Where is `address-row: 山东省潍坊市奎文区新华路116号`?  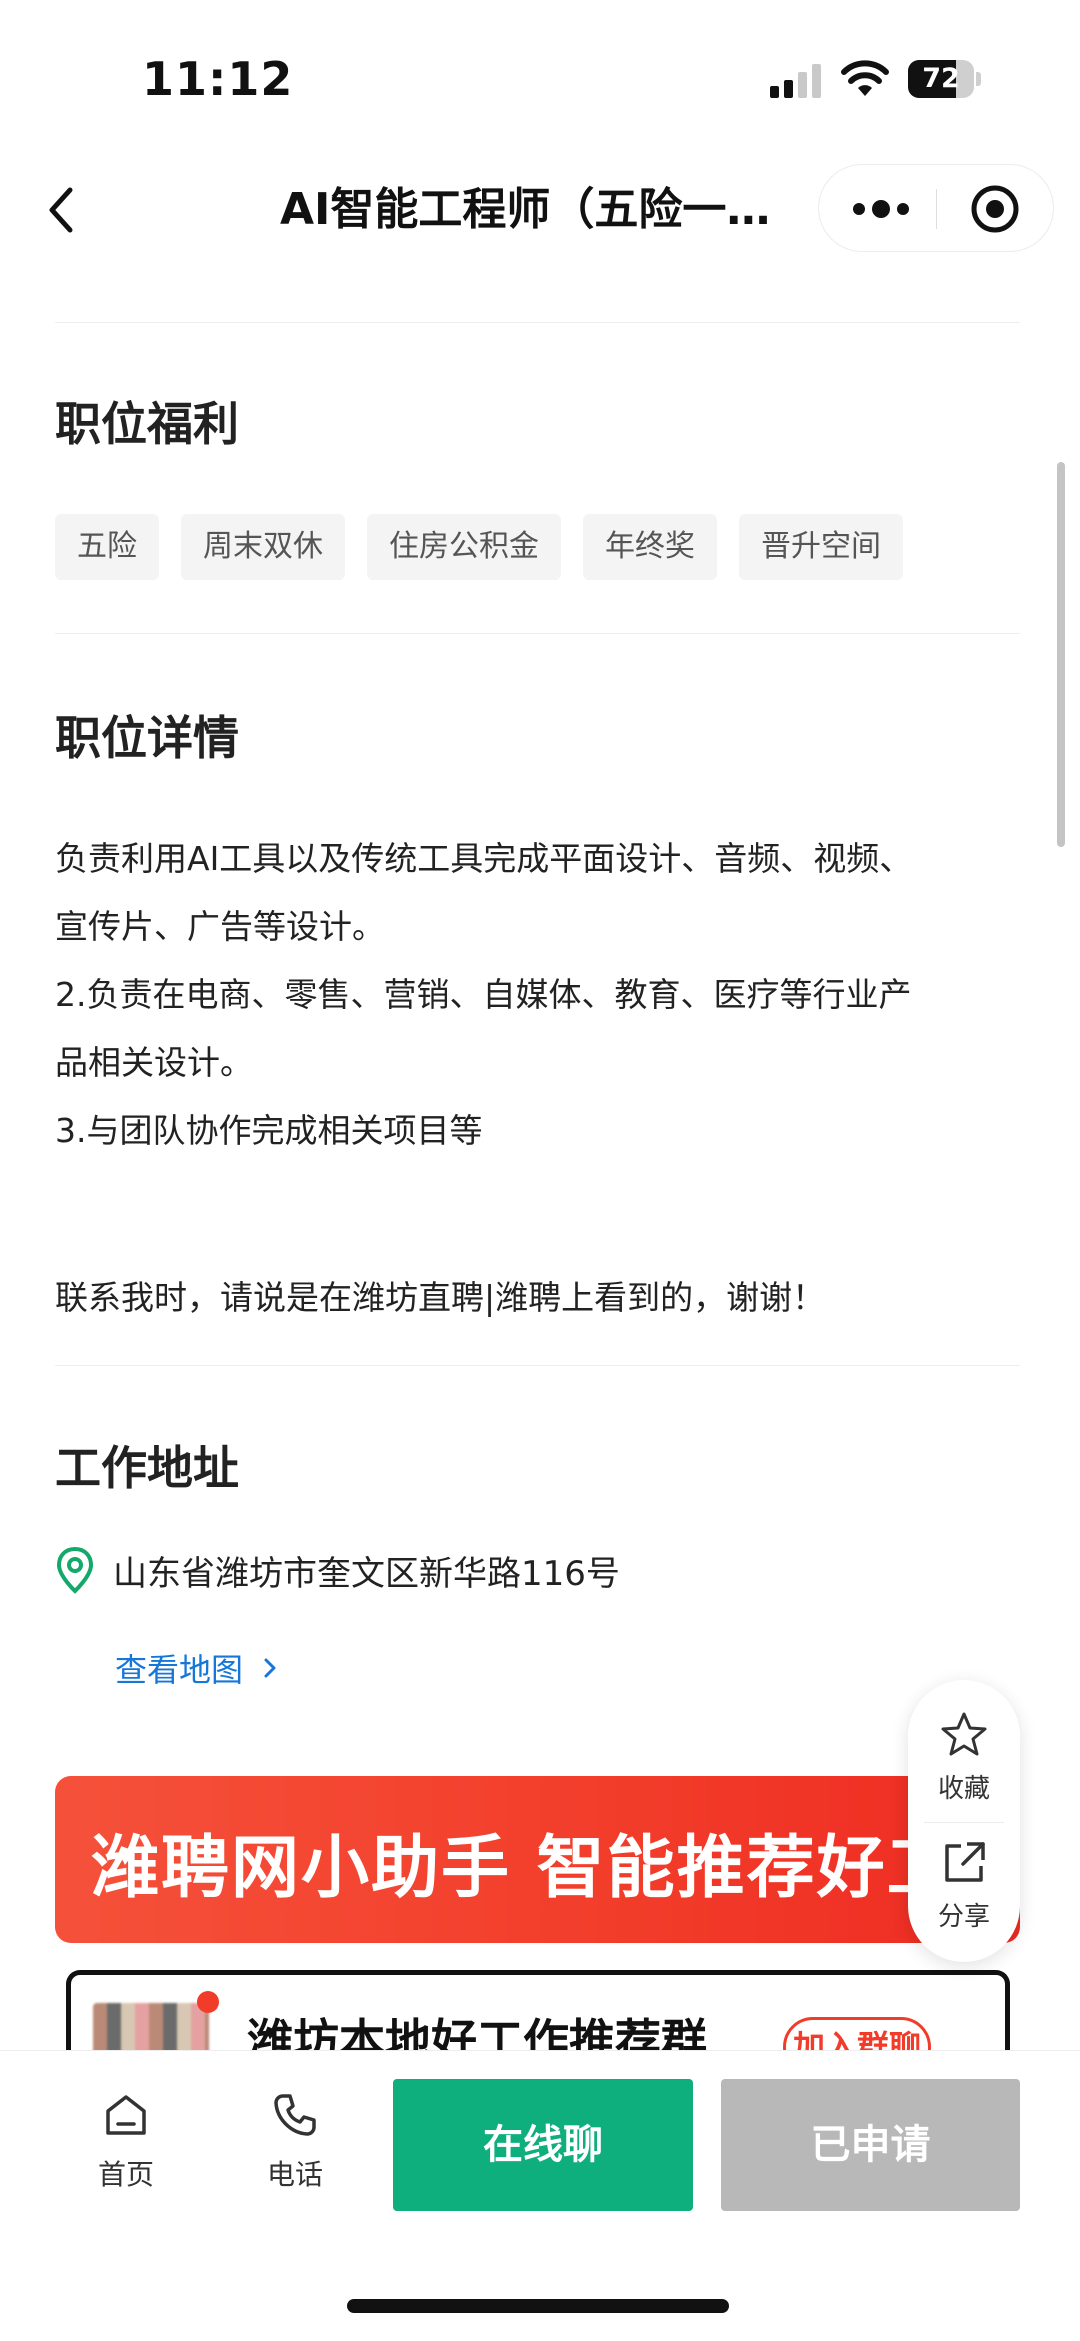
address-row: 山东省潍坊市奎文区新华路116号 is located at coordinates (337, 1570).